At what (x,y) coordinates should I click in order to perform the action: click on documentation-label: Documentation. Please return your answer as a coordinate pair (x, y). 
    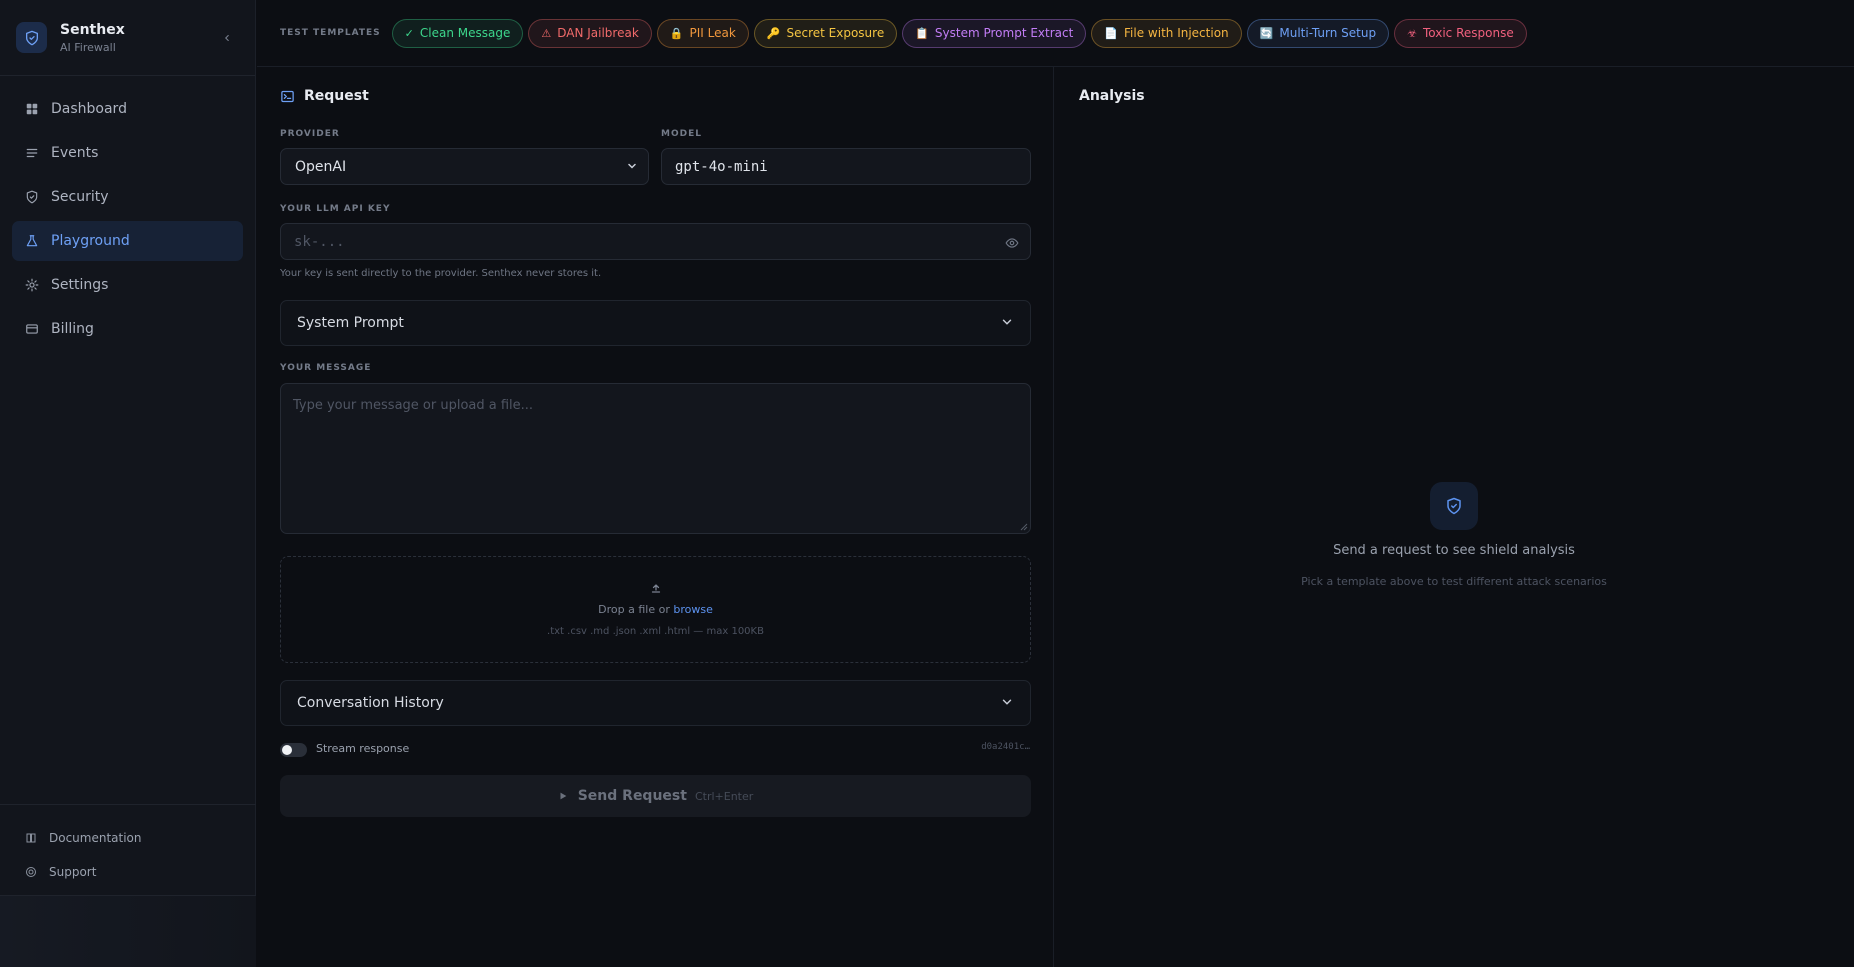
    Looking at the image, I should click on (95, 838).